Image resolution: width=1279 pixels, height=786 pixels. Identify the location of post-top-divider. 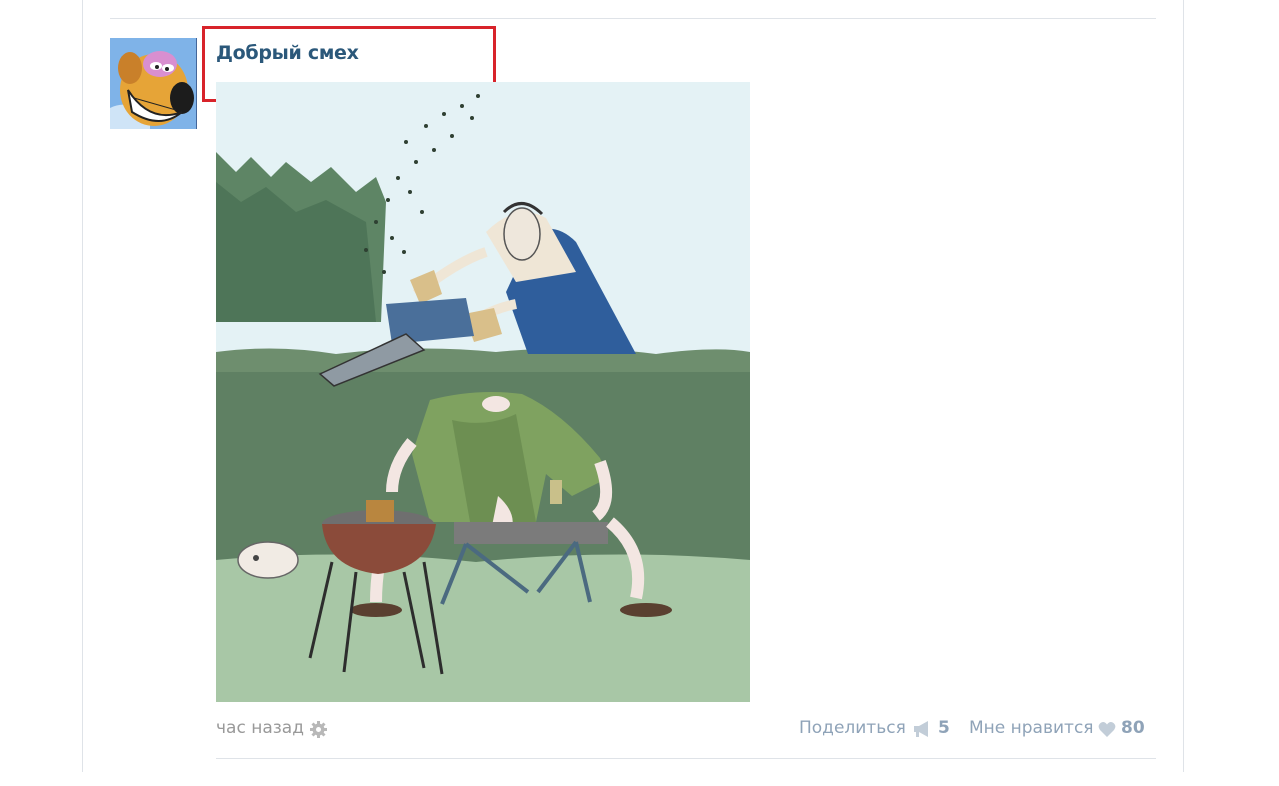
(633, 18).